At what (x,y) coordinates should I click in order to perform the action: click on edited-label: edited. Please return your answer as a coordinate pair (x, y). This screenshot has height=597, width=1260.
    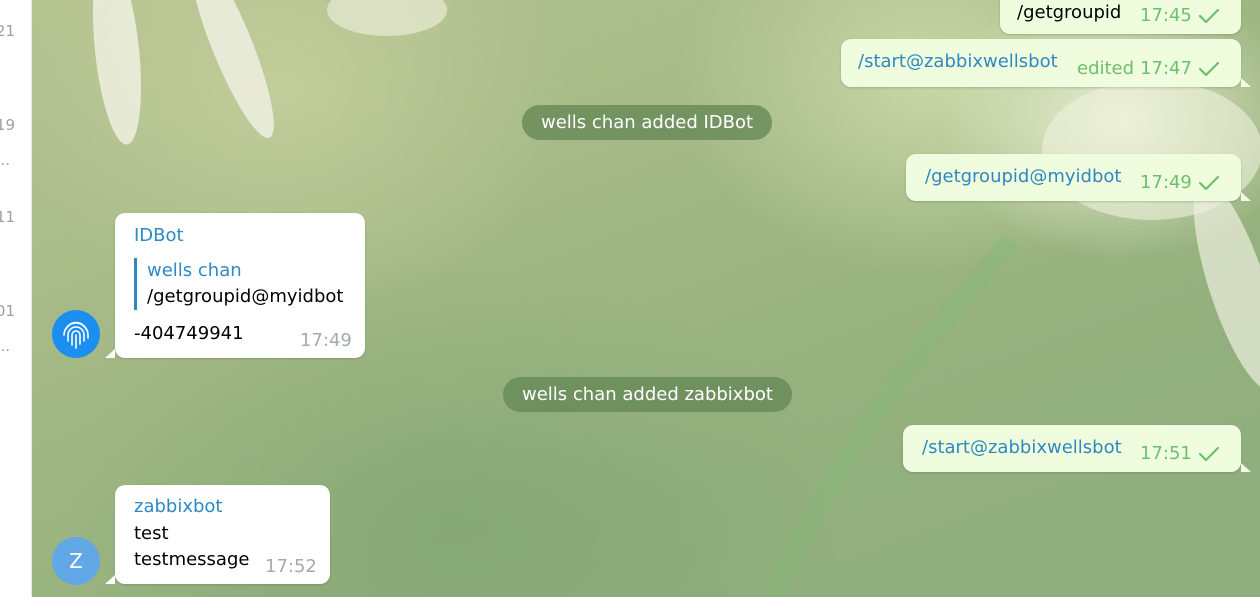
    Looking at the image, I should click on (1106, 68).